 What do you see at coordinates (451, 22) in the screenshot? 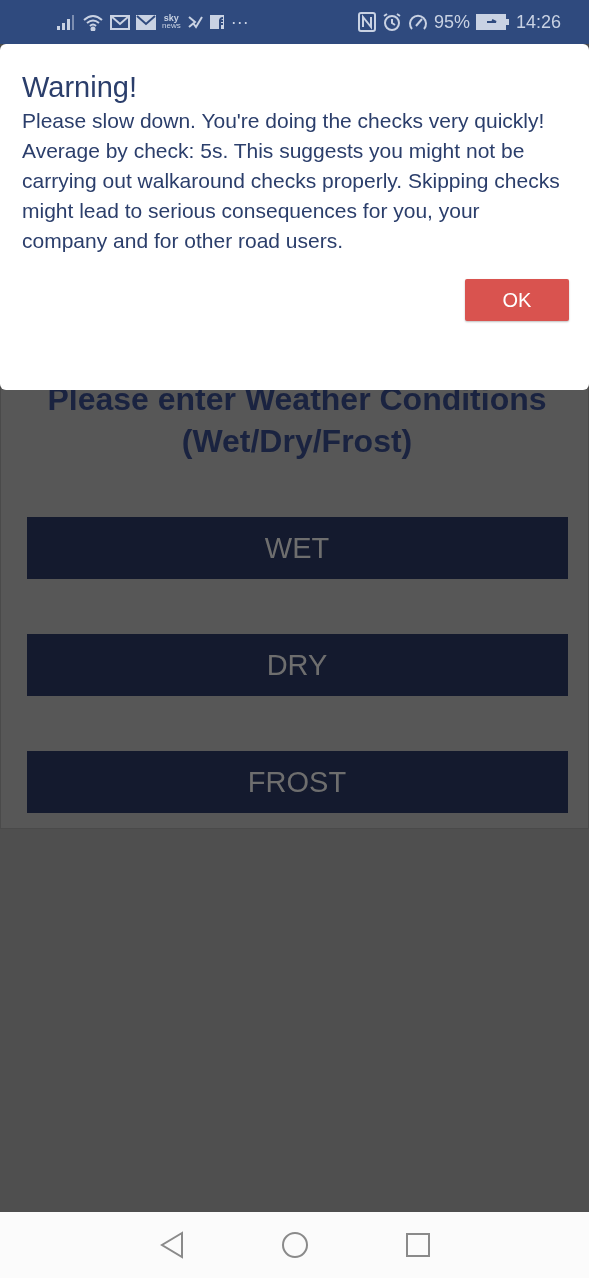
I see `battery-percent: 95%` at bounding box center [451, 22].